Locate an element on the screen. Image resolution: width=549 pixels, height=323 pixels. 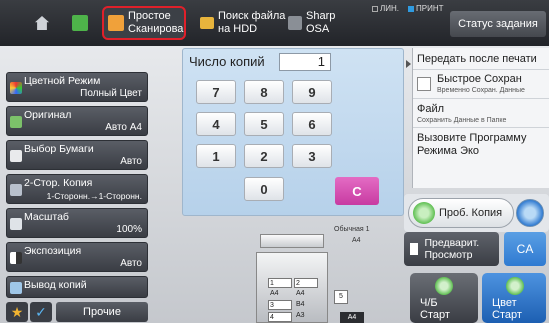
color-start-icon is located at coordinates (515, 286).